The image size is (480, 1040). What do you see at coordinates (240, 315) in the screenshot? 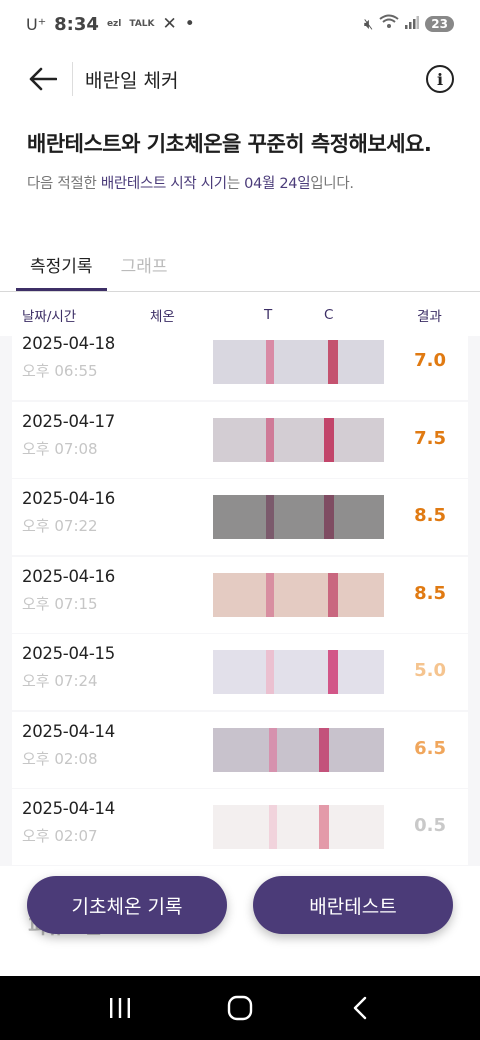
I see `table-header: 날짜/시간 체온 T C 결과` at bounding box center [240, 315].